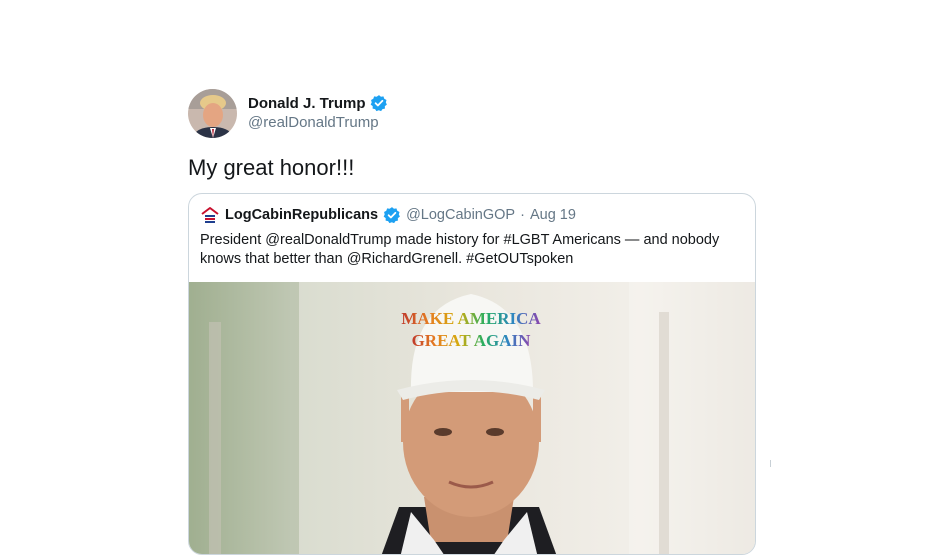  What do you see at coordinates (553, 215) in the screenshot?
I see `quoted-tweet-date: Aug 19` at bounding box center [553, 215].